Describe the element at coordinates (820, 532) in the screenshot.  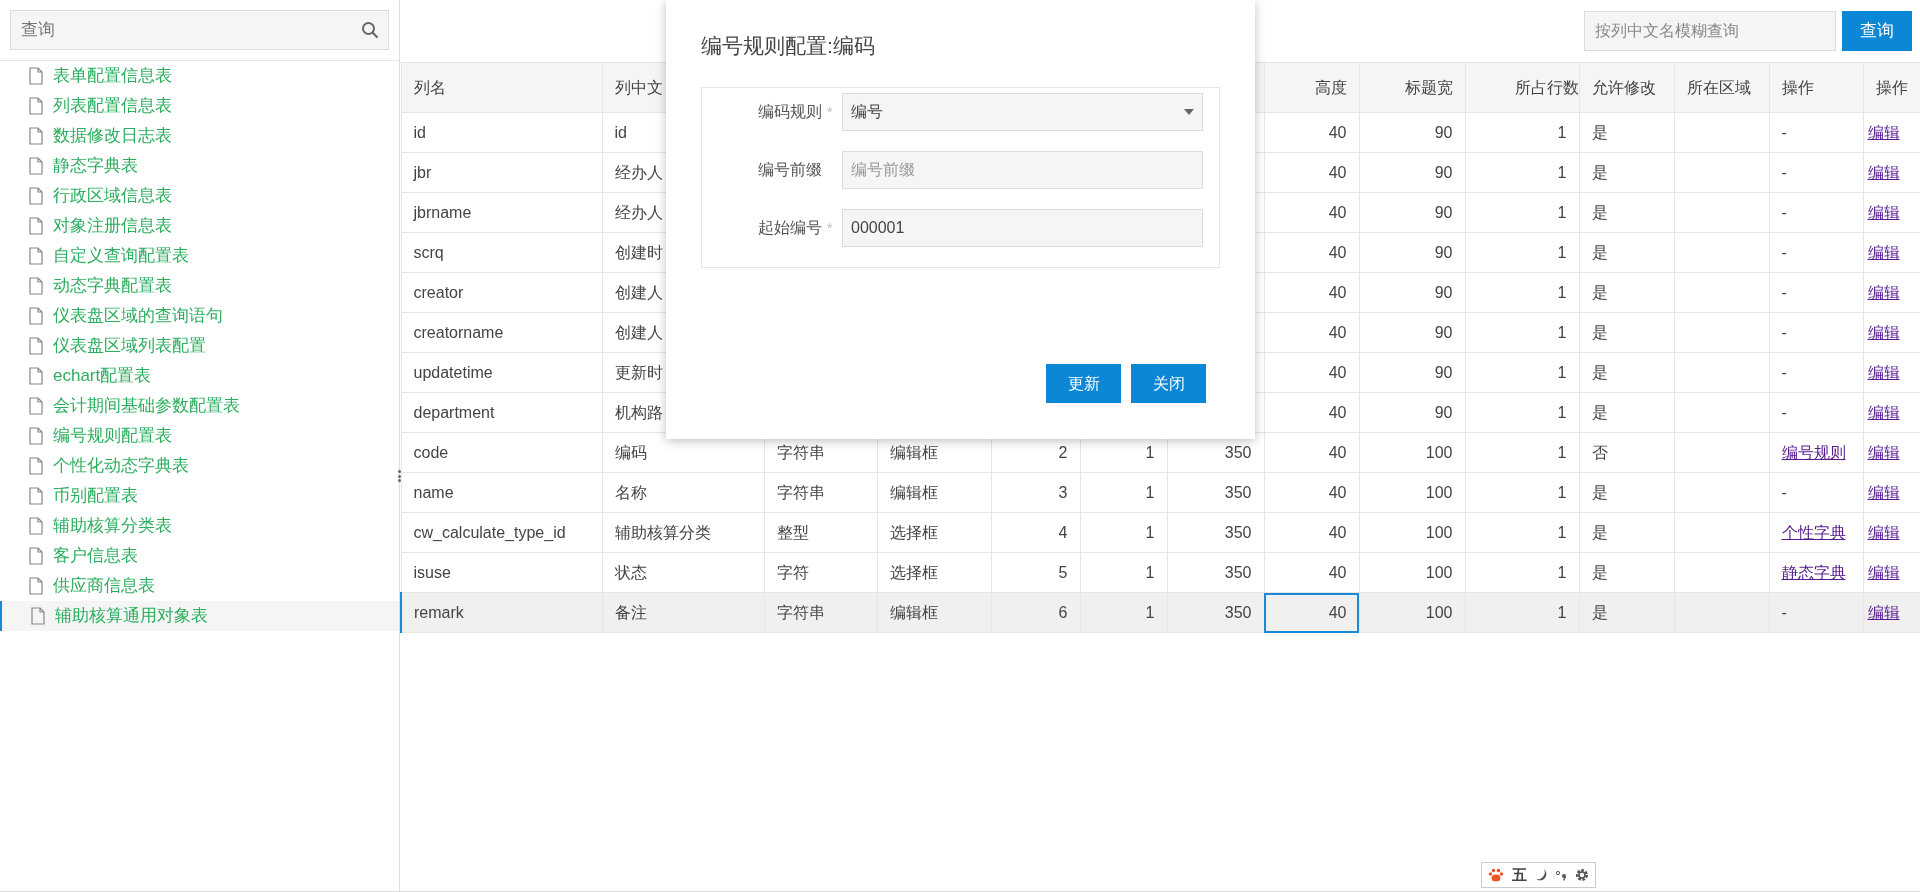
I see `table-cell: 整型` at that location.